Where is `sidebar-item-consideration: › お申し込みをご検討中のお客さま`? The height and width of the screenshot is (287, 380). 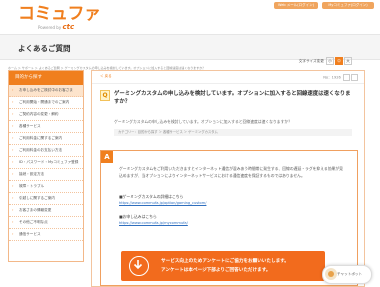
sidebar-item-consideration: › お申し込みをご検討中のお客さま is located at coordinates (46, 91).